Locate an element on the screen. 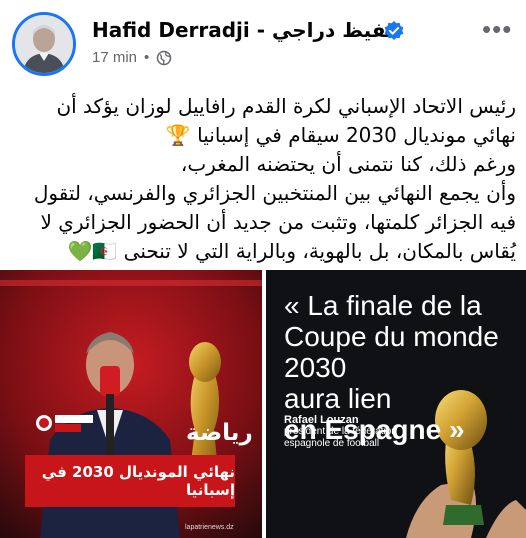  verified-badge-icon is located at coordinates (394, 30).